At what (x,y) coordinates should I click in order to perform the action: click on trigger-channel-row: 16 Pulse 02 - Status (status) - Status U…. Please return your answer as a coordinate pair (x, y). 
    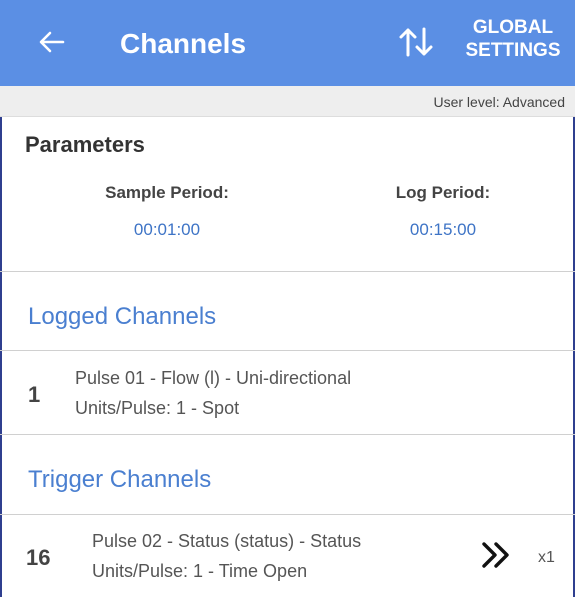
    Looking at the image, I should click on (287, 556).